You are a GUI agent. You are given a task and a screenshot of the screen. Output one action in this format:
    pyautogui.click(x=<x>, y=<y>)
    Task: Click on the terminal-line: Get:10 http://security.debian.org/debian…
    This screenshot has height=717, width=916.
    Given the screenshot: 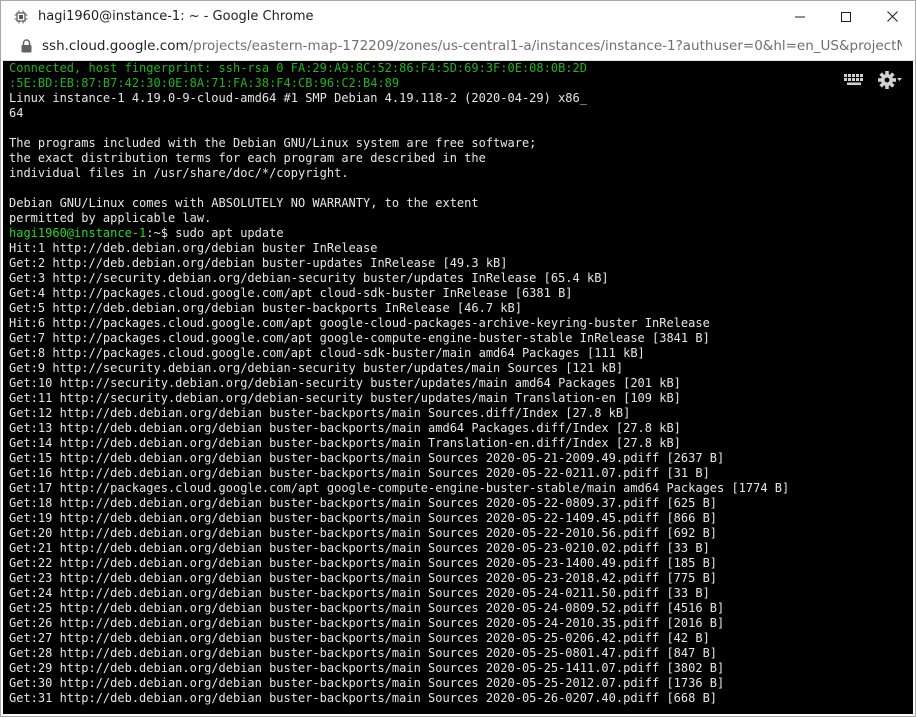 What is the action you would take?
    pyautogui.click(x=345, y=383)
    